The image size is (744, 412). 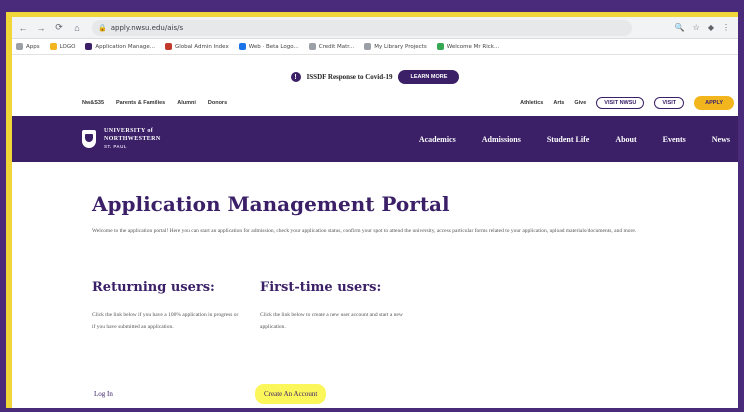 I want to click on university-logo: UNIVERSITY of NORTHWESTERN ST. PAUL, so click(x=121, y=139).